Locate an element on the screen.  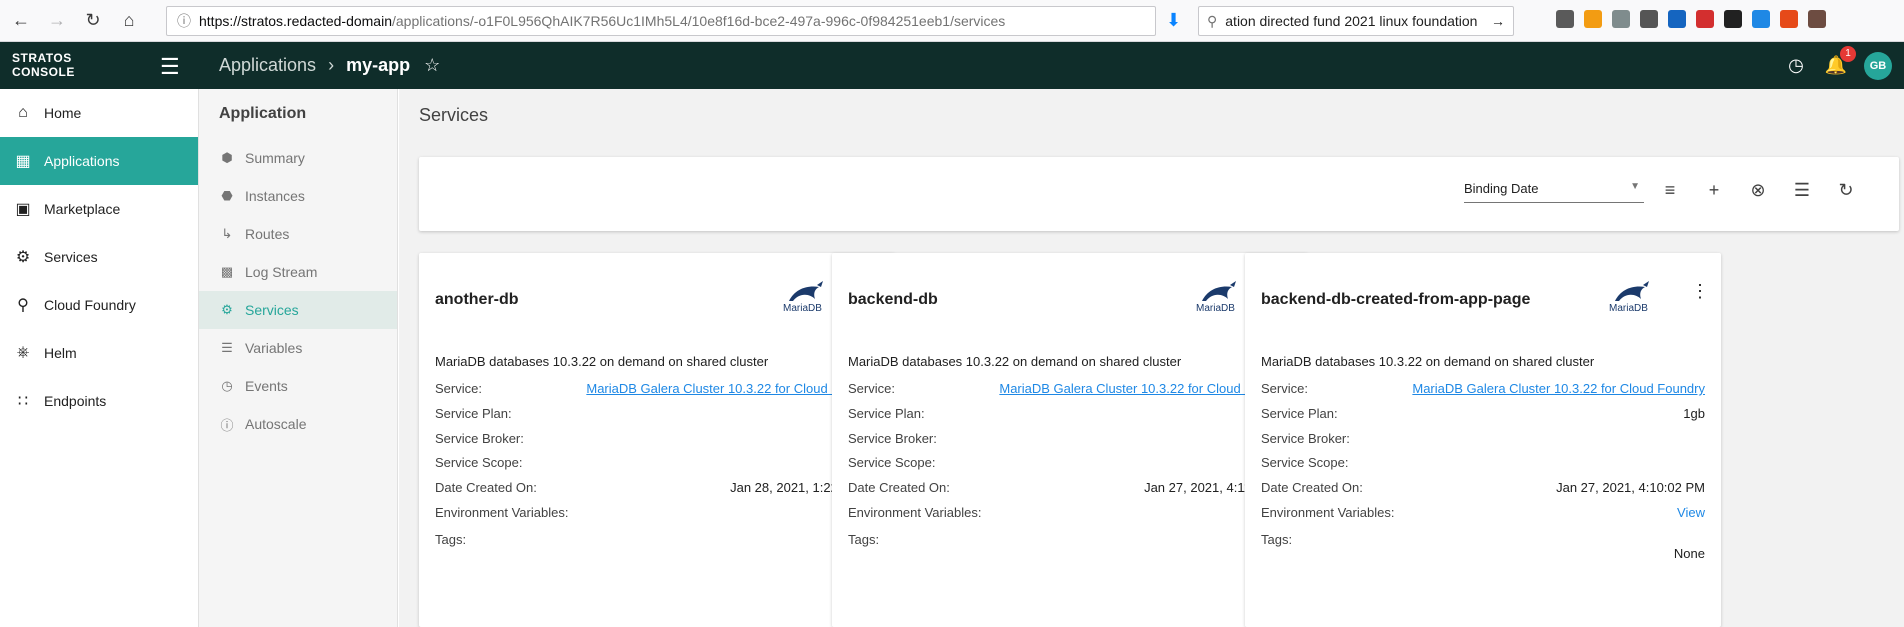
sidebar-item-services: ⚙ Services is located at coordinates (99, 257).